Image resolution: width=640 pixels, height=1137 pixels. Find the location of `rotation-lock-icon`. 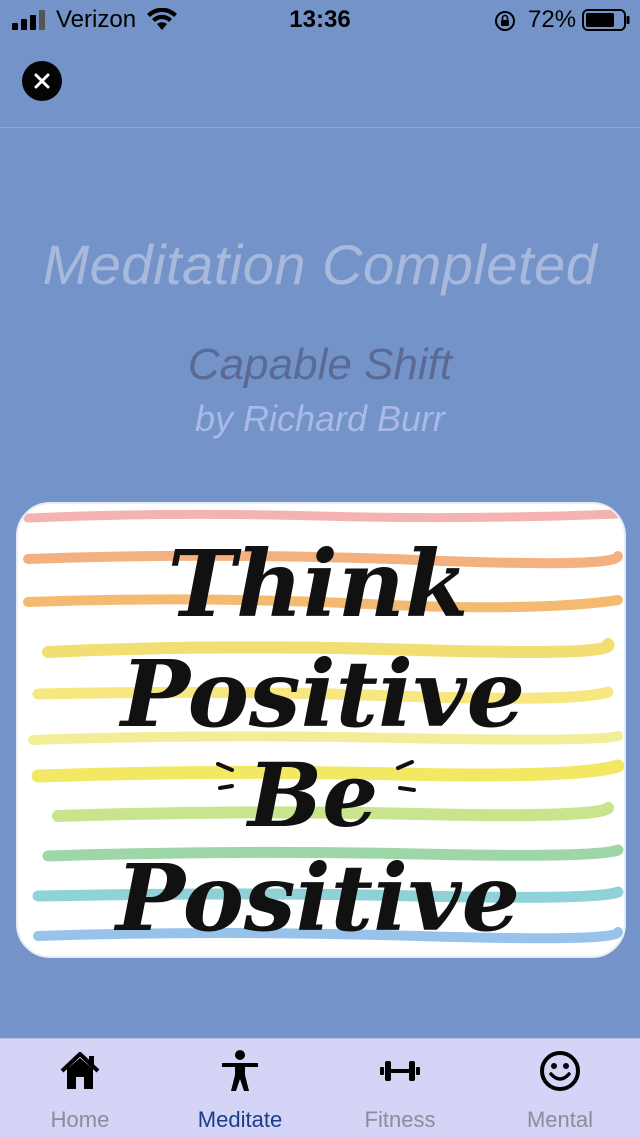

rotation-lock-icon is located at coordinates (505, 21).